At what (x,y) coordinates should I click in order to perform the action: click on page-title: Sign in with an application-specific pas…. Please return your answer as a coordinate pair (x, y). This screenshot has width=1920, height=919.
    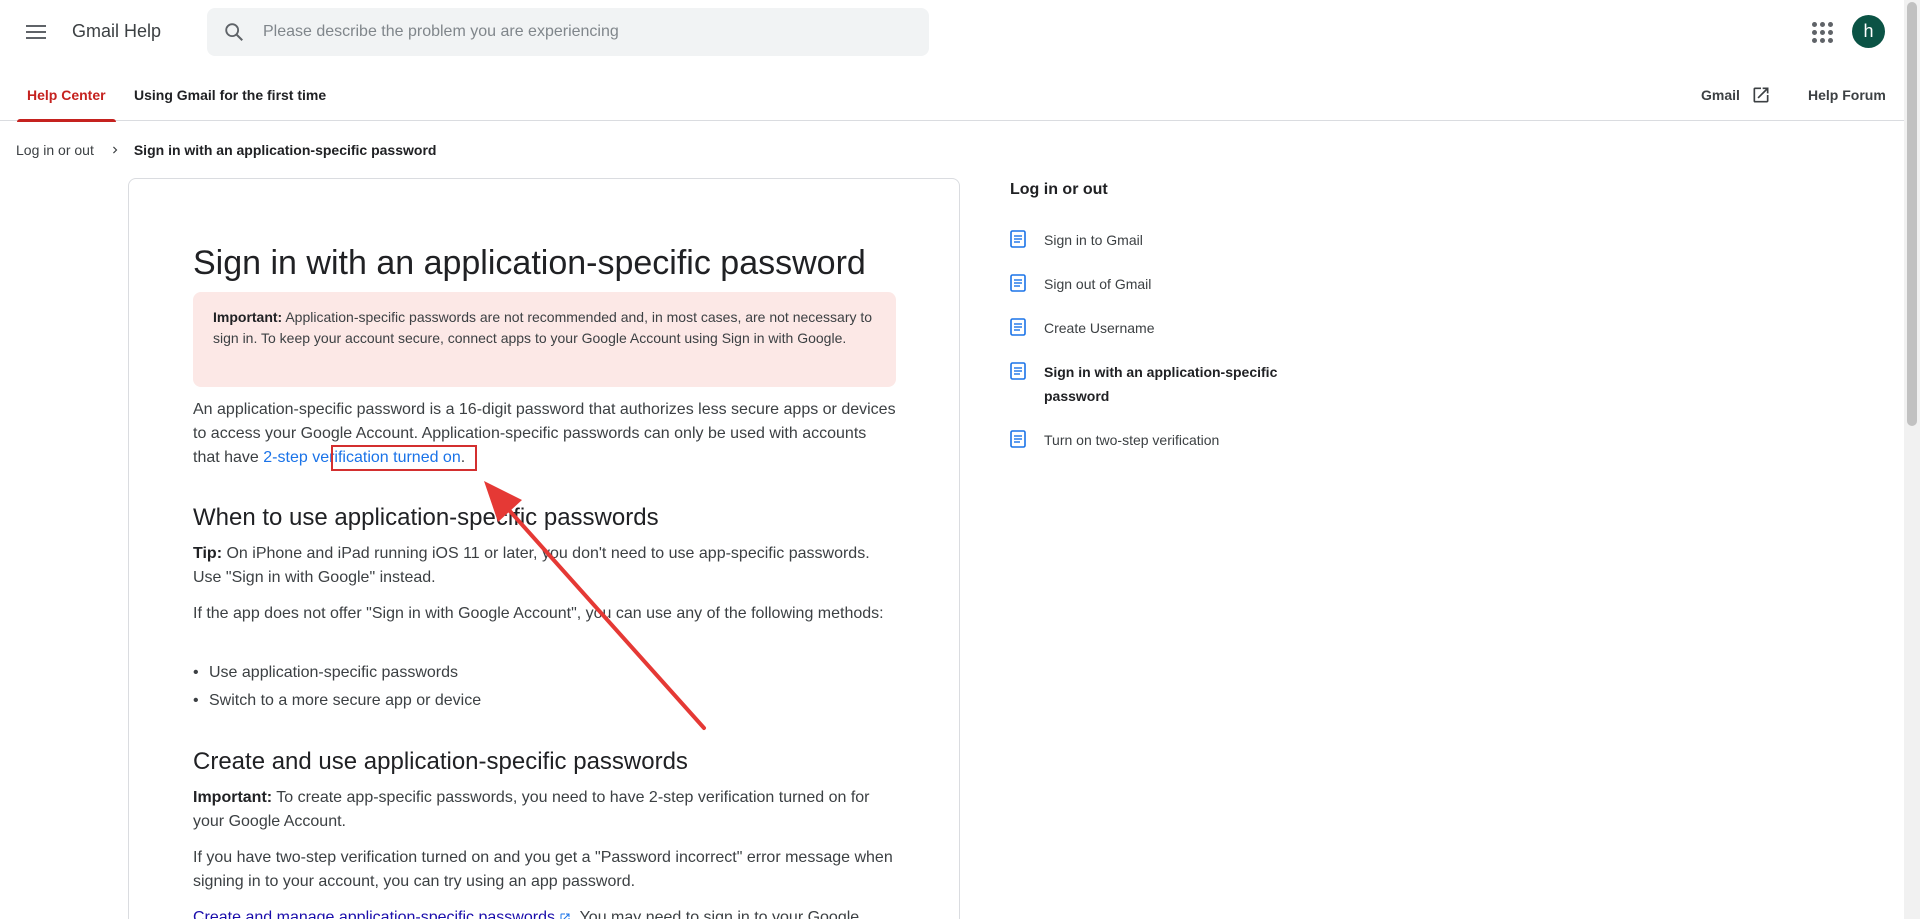
    Looking at the image, I should click on (529, 263).